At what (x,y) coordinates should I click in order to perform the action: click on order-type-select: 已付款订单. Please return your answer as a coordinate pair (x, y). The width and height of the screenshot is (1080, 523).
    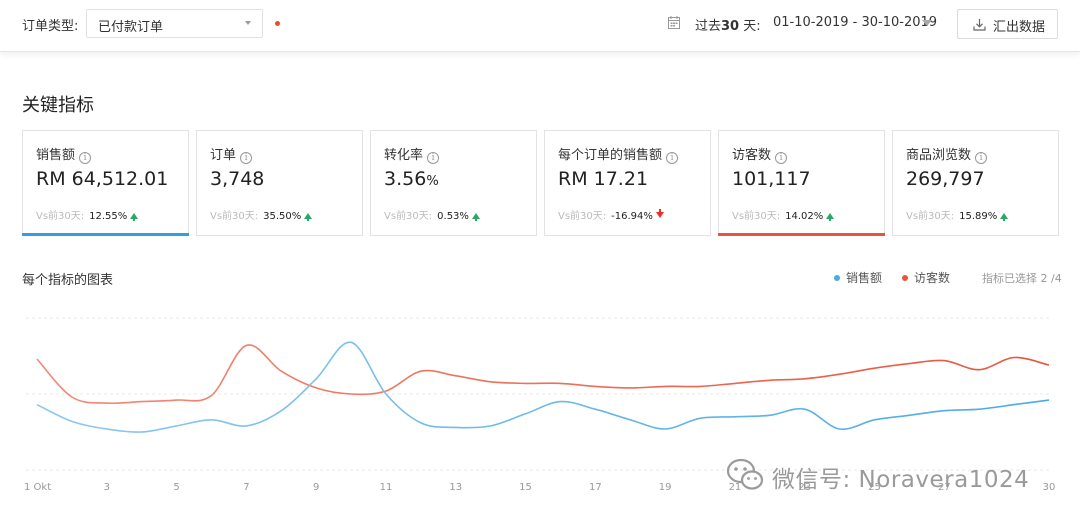
    Looking at the image, I should click on (174, 23).